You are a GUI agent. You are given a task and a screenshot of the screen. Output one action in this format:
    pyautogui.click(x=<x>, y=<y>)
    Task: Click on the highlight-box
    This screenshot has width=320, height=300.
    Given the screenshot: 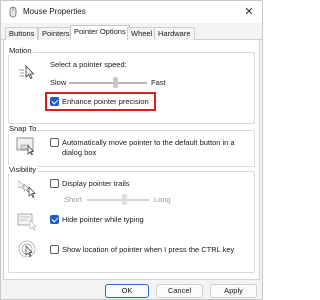 What is the action you would take?
    pyautogui.click(x=100, y=101)
    